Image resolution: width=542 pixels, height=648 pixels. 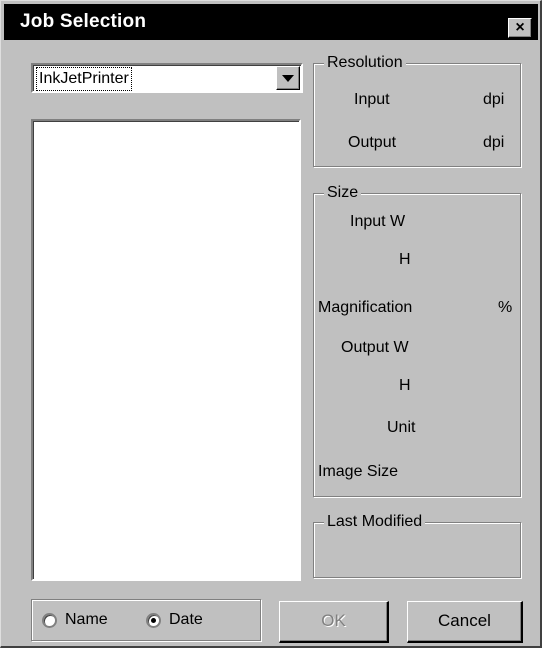 I want to click on size-legend: Size, so click(x=343, y=193).